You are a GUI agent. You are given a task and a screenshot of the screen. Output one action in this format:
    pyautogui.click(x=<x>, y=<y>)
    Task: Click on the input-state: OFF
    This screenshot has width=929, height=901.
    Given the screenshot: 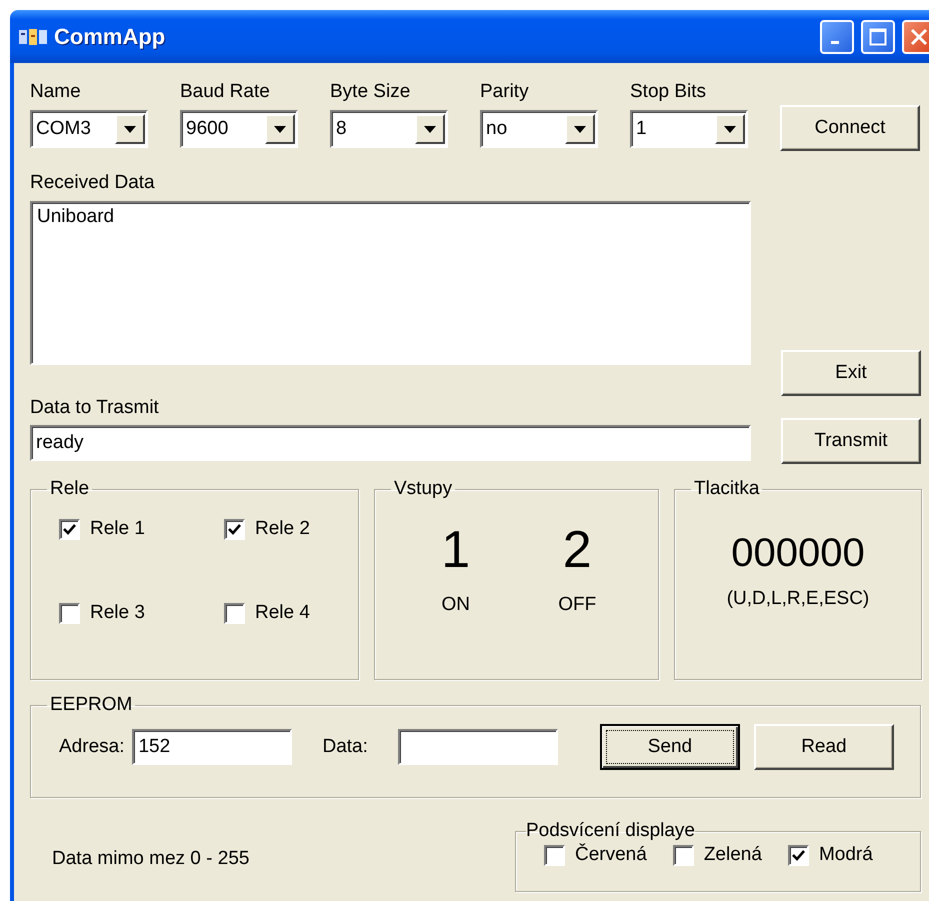 What is the action you would take?
    pyautogui.click(x=577, y=605)
    